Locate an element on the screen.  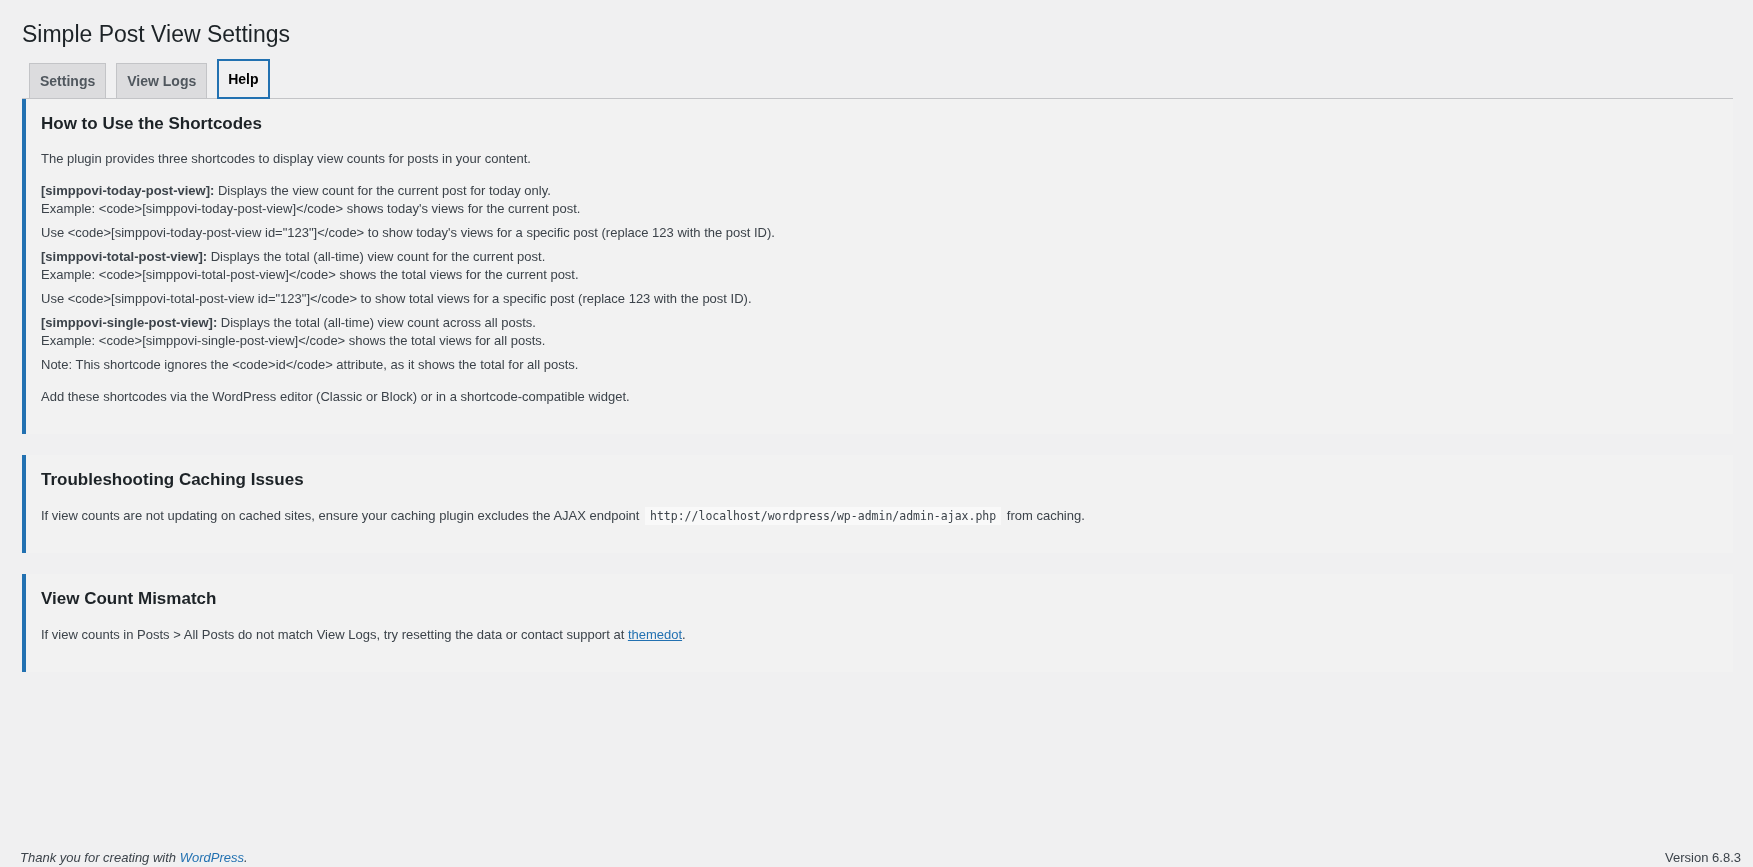
wordpress-link: WordPress is located at coordinates (211, 857).